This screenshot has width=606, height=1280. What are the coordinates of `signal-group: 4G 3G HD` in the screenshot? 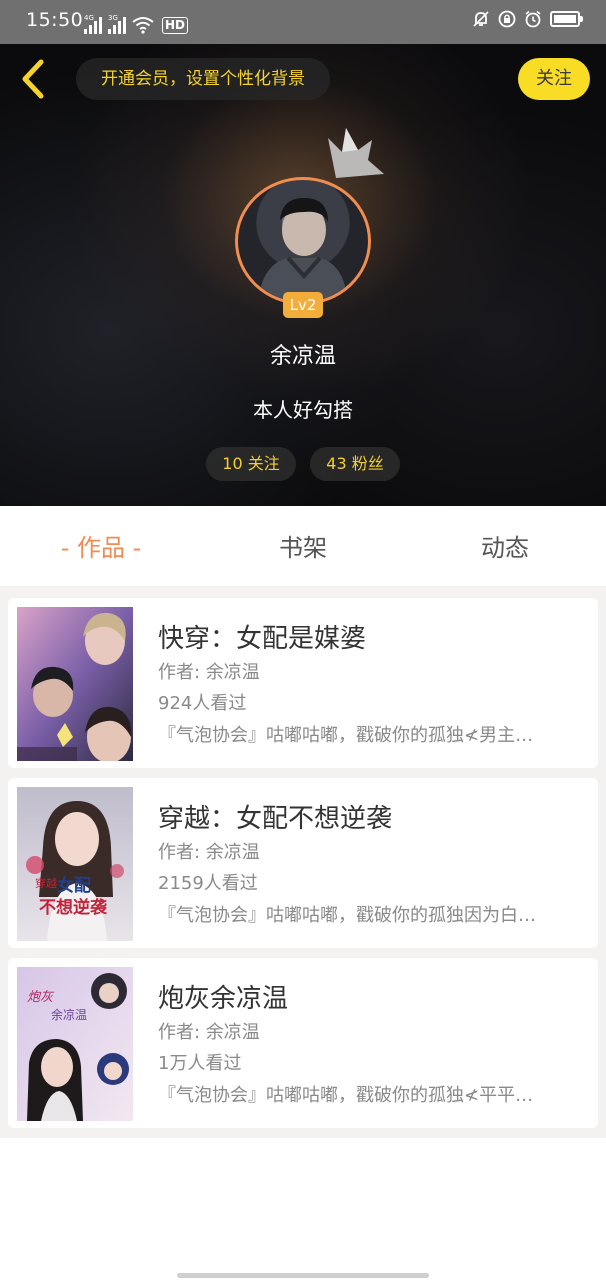 It's located at (136, 23).